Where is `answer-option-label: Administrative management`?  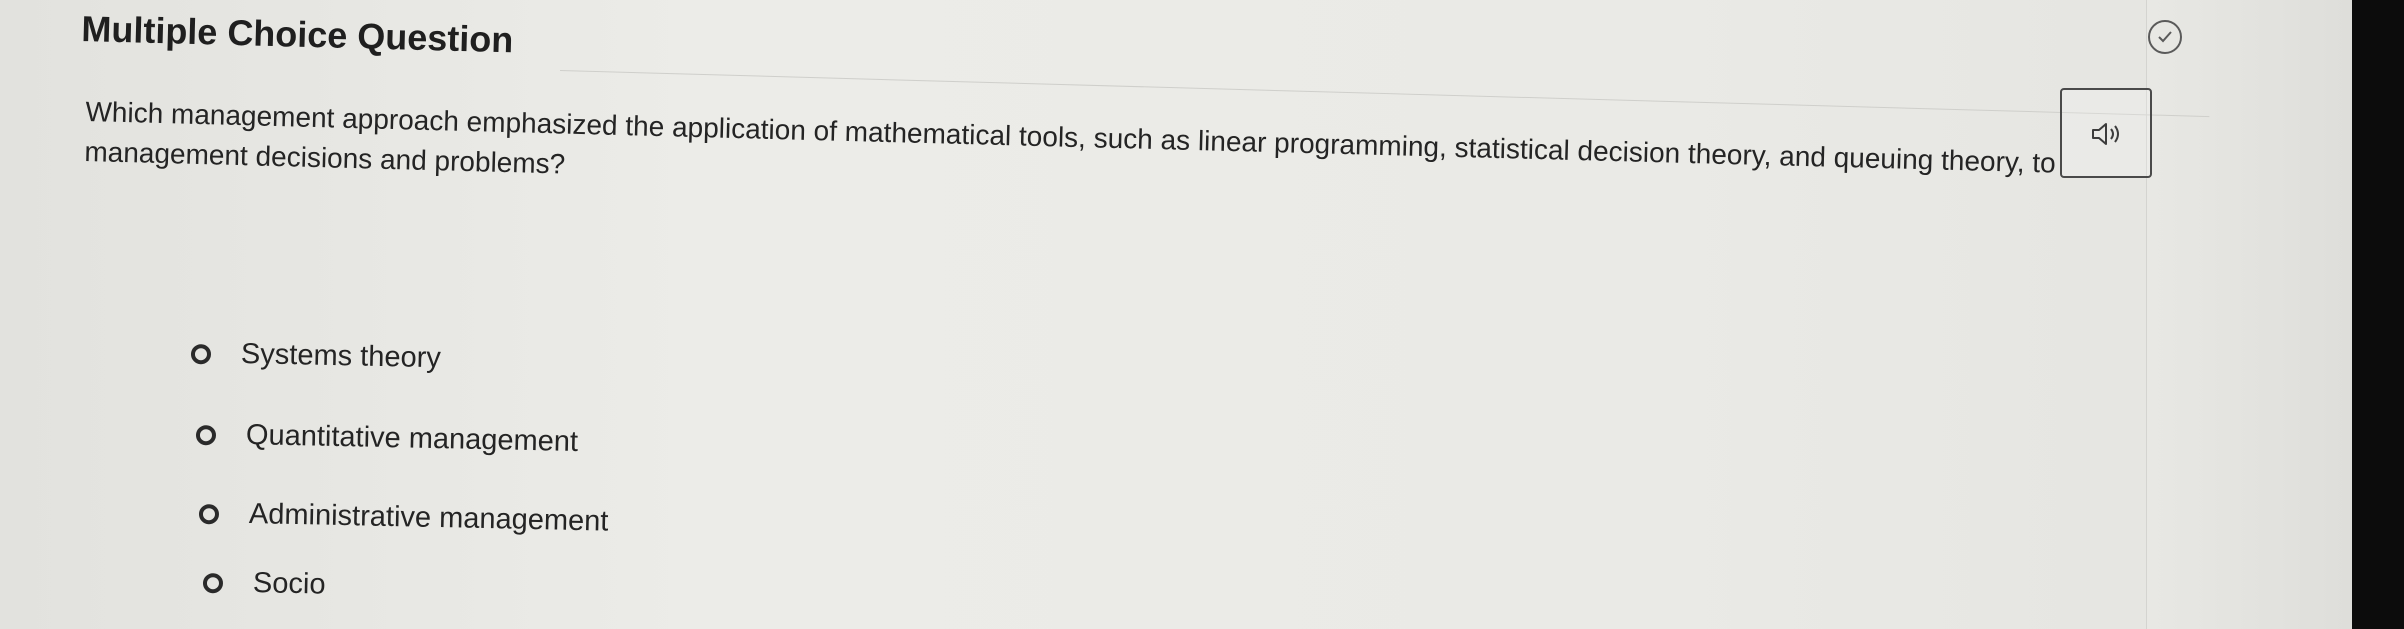
answer-option-label: Administrative management is located at coordinates (428, 518).